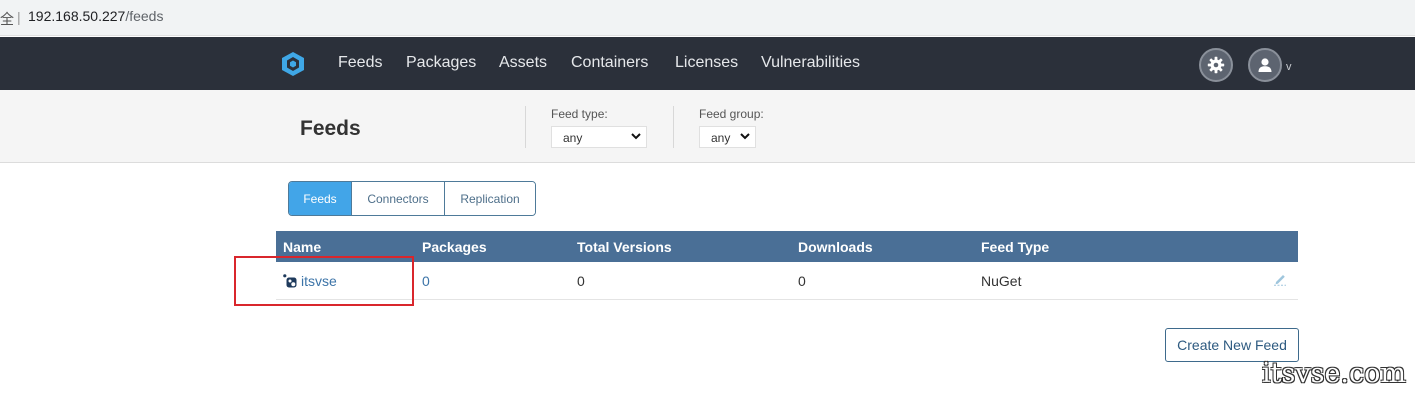 The height and width of the screenshot is (402, 1415). What do you see at coordinates (454, 247) in the screenshot?
I see `column-header-packages: Packages` at bounding box center [454, 247].